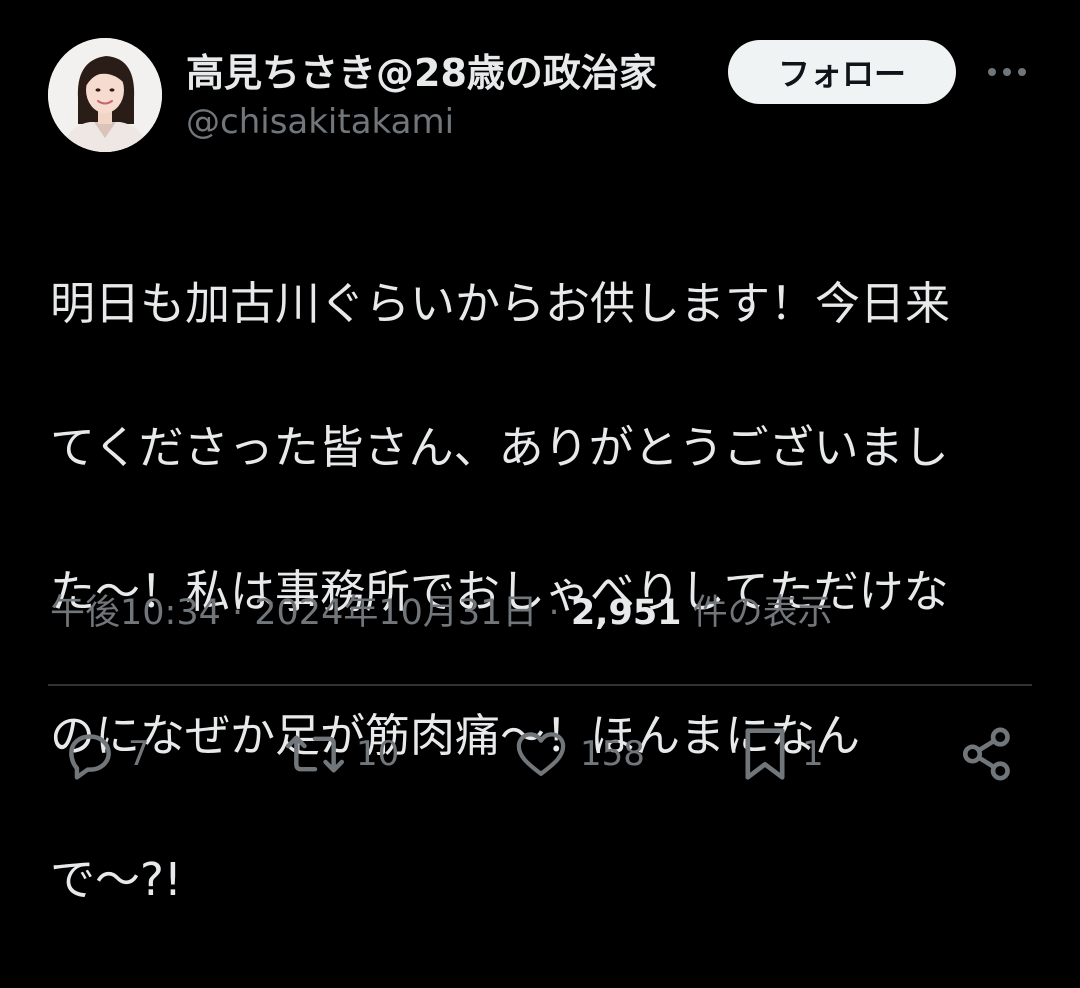 The width and height of the screenshot is (1080, 988). Describe the element at coordinates (842, 72) in the screenshot. I see `follow-button: フォロー` at that location.